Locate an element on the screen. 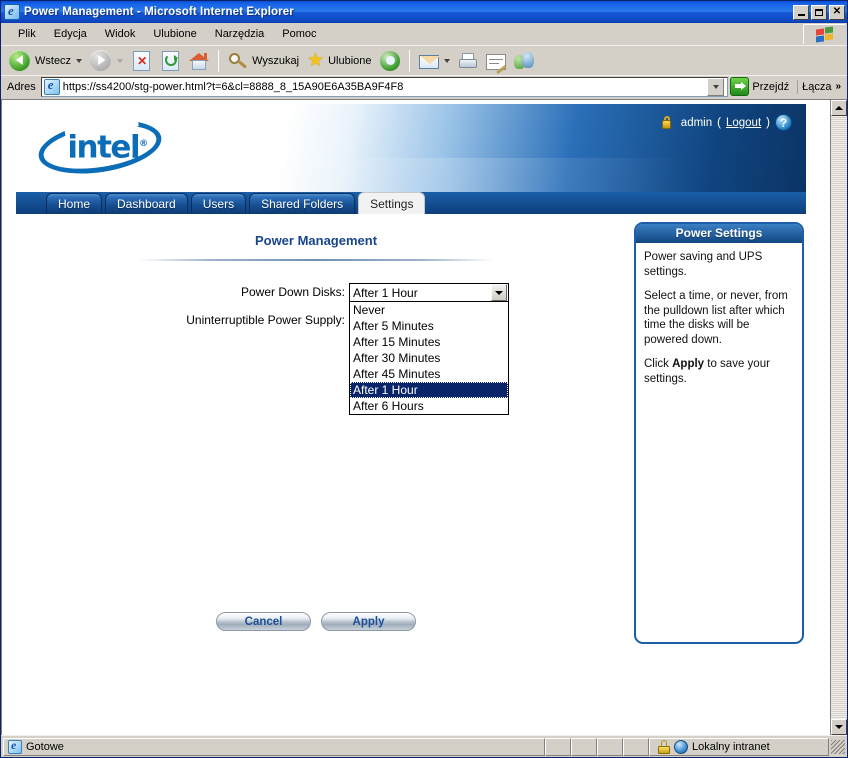  forward-arrow-icon is located at coordinates (101, 60).